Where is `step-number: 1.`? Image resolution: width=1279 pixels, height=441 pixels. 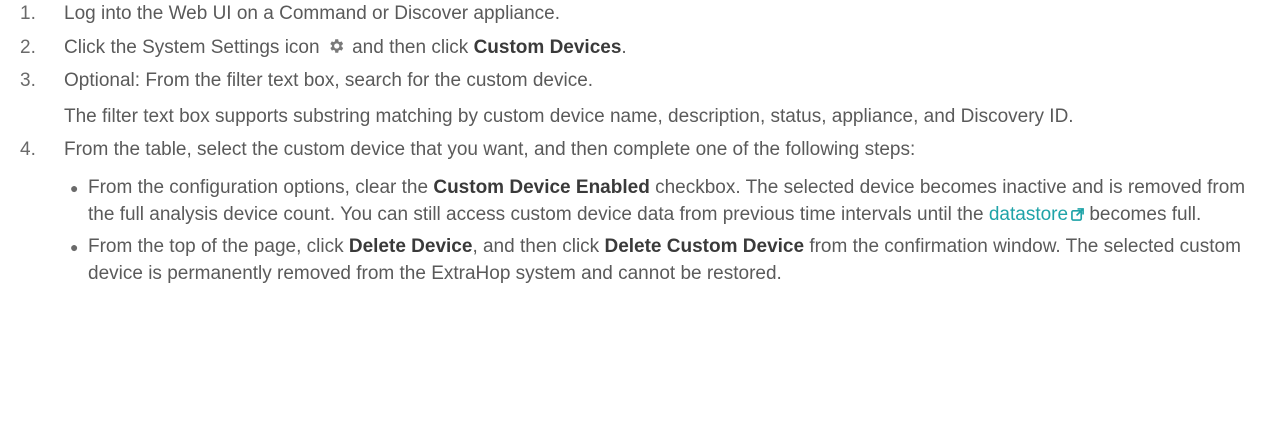 step-number: 1. is located at coordinates (28, 13).